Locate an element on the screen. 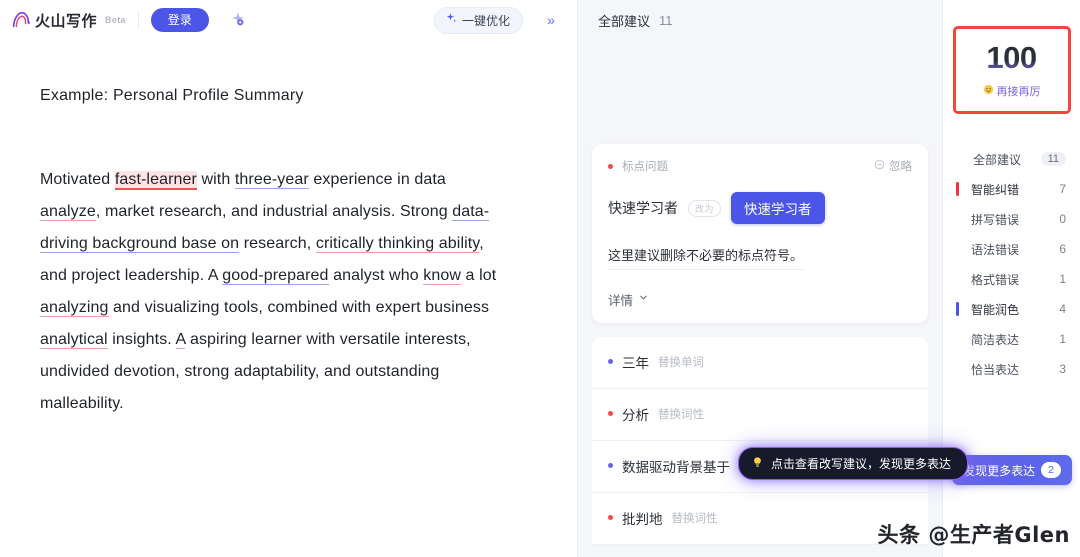 The image size is (1080, 557). score-subtitle-label: 再接再厉 is located at coordinates (1018, 91).